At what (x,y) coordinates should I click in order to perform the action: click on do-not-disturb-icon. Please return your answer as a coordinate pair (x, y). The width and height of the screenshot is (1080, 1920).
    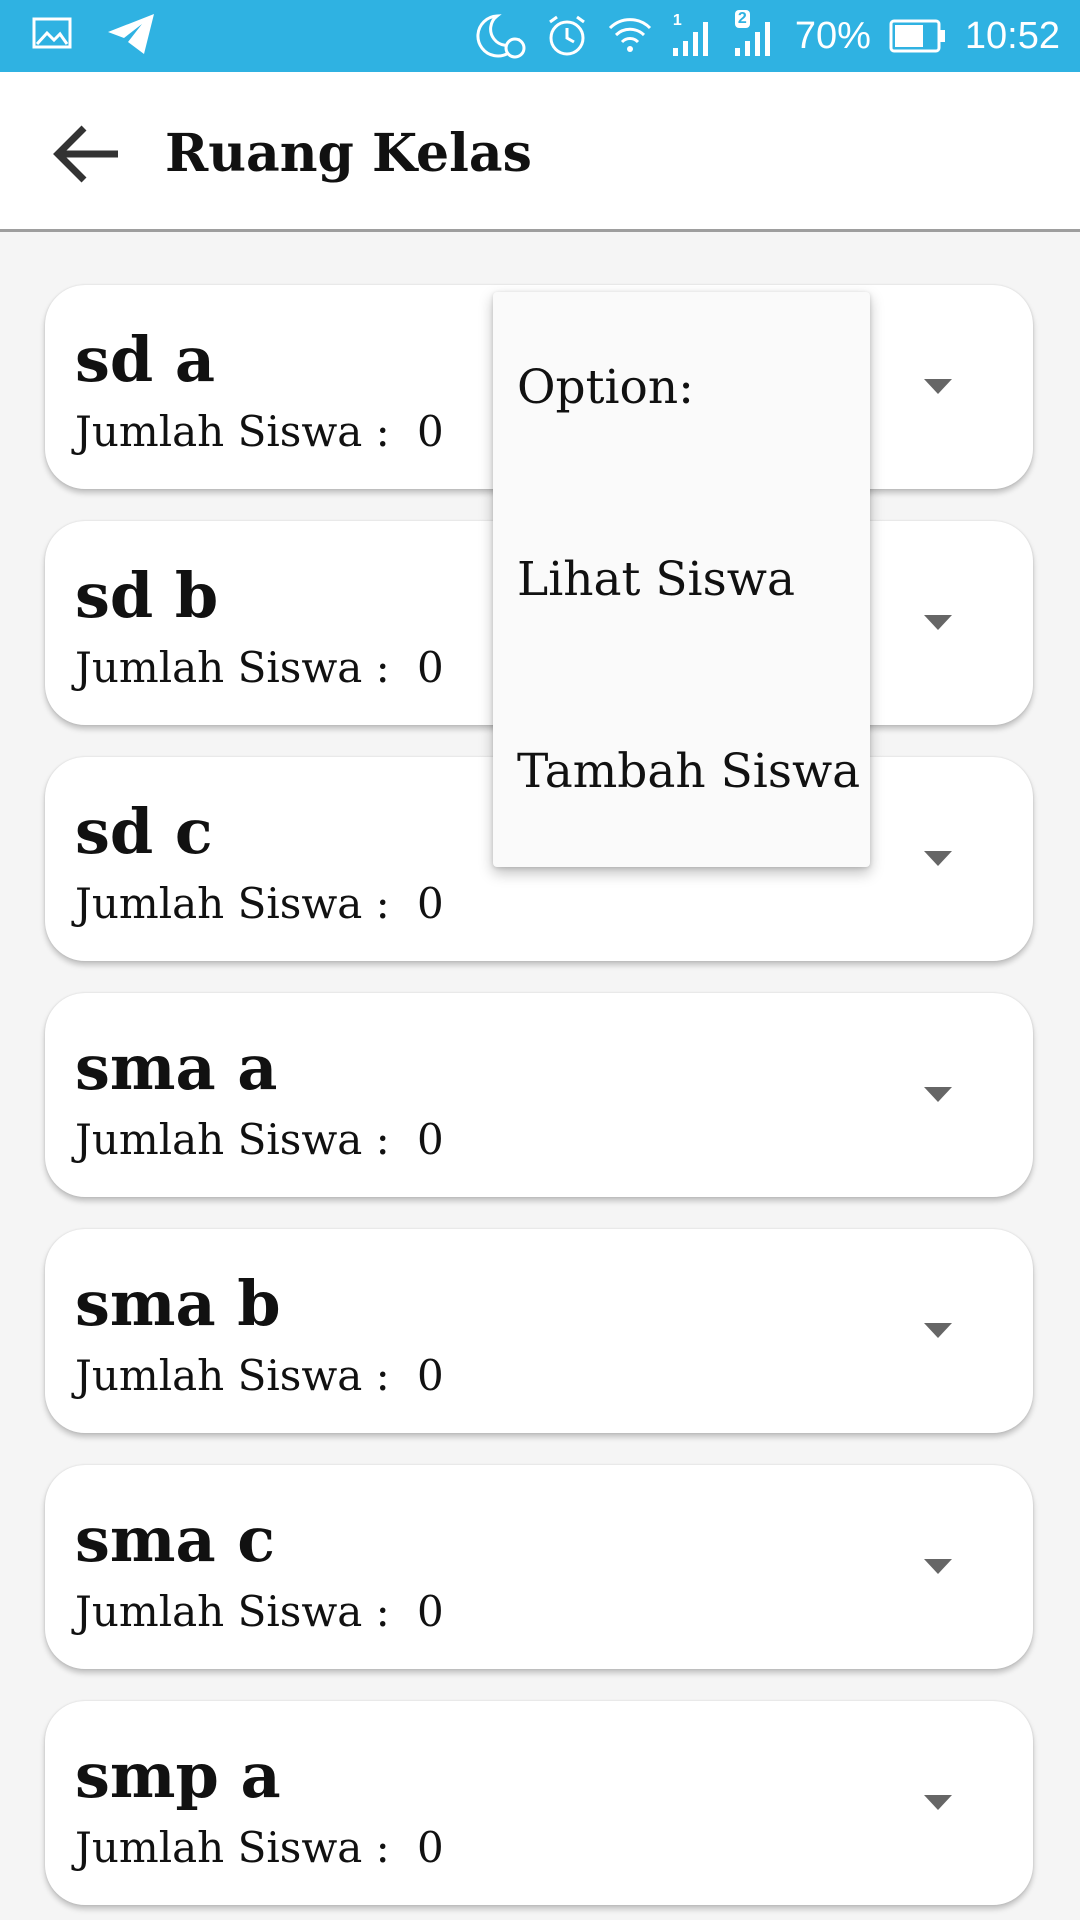
    Looking at the image, I should click on (501, 36).